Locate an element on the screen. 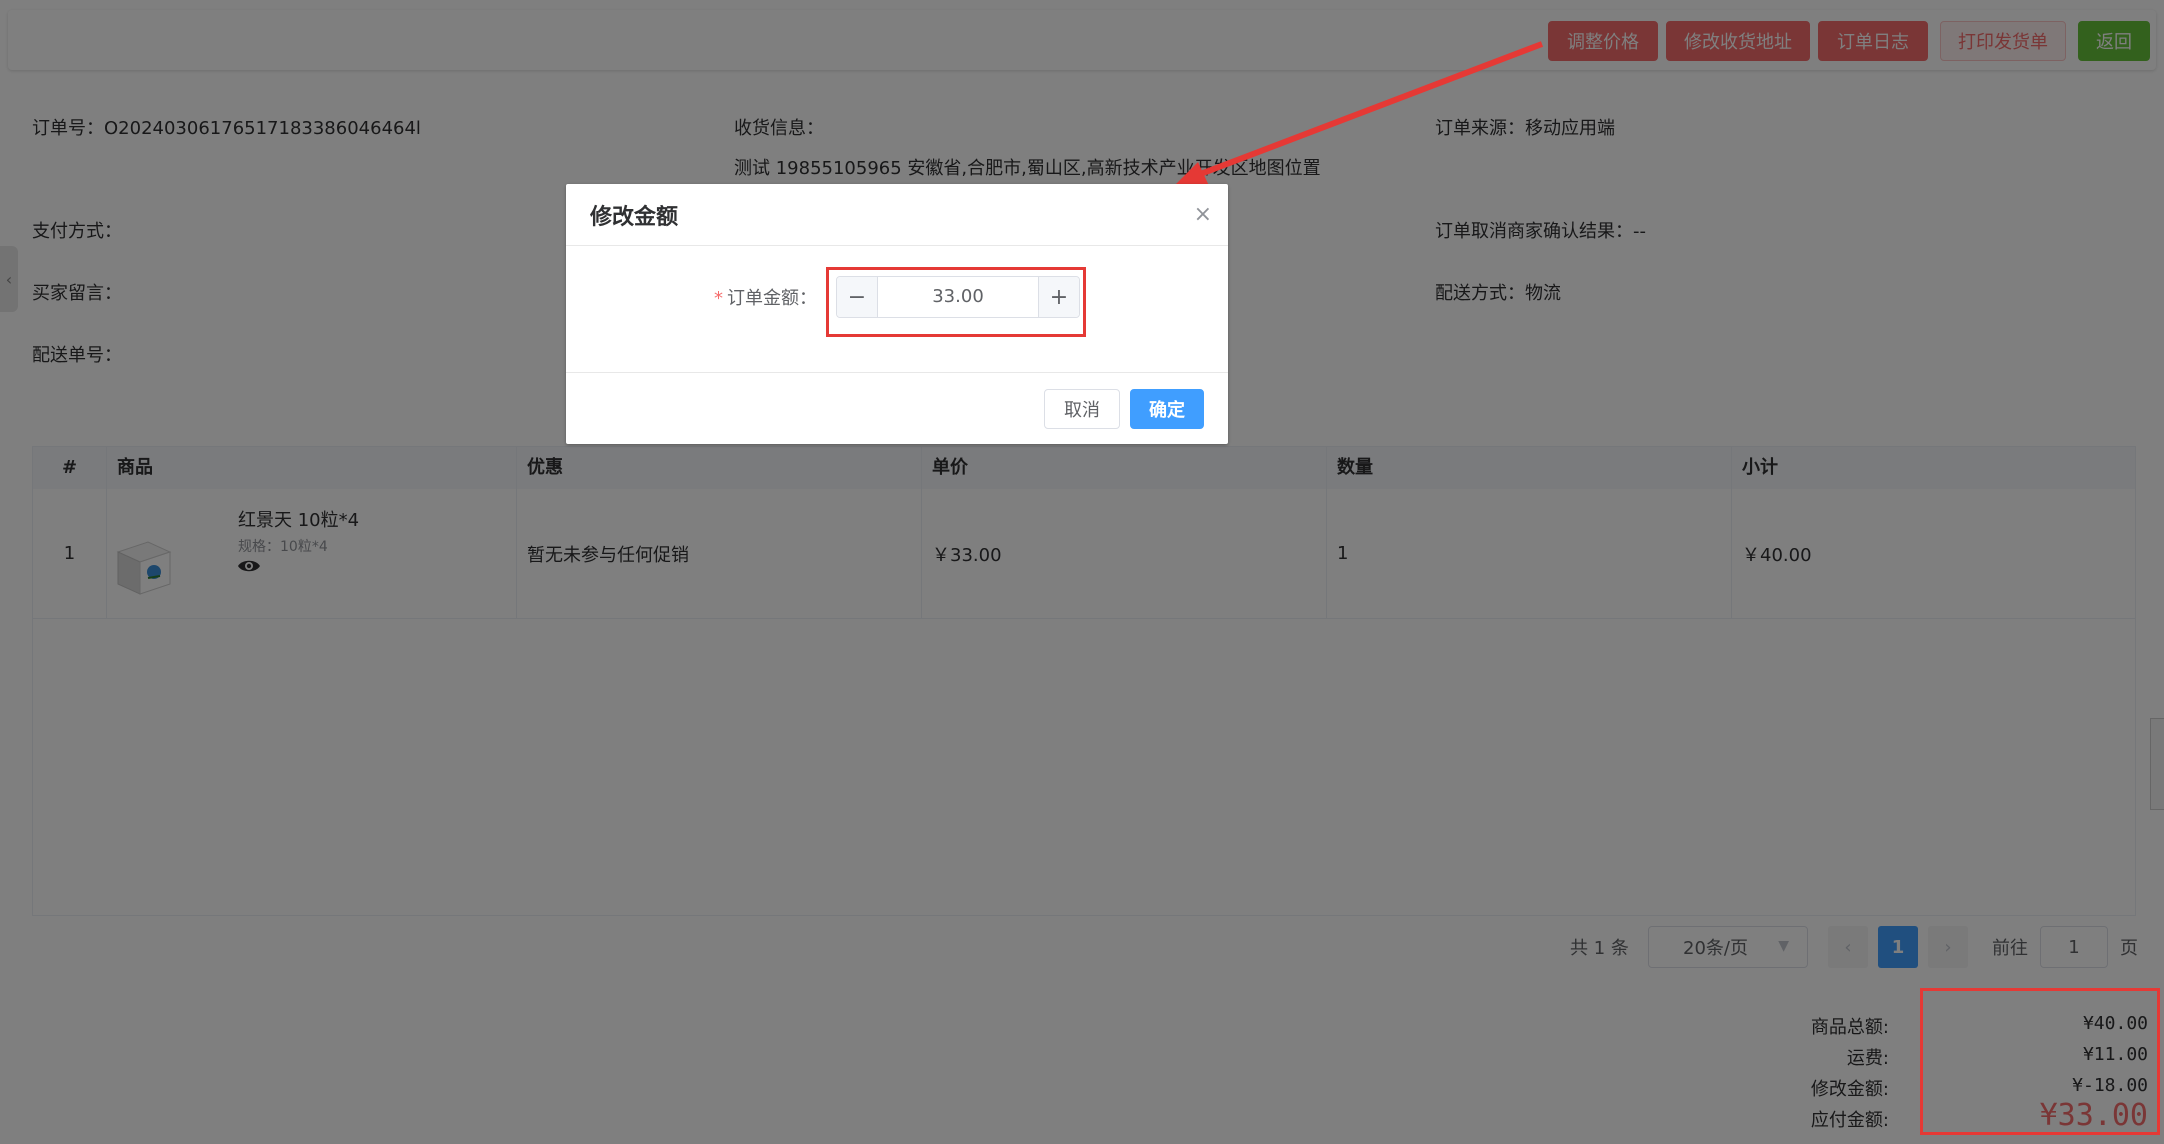 The image size is (2164, 1144). summary-highlight-annotation is located at coordinates (2040, 1061).